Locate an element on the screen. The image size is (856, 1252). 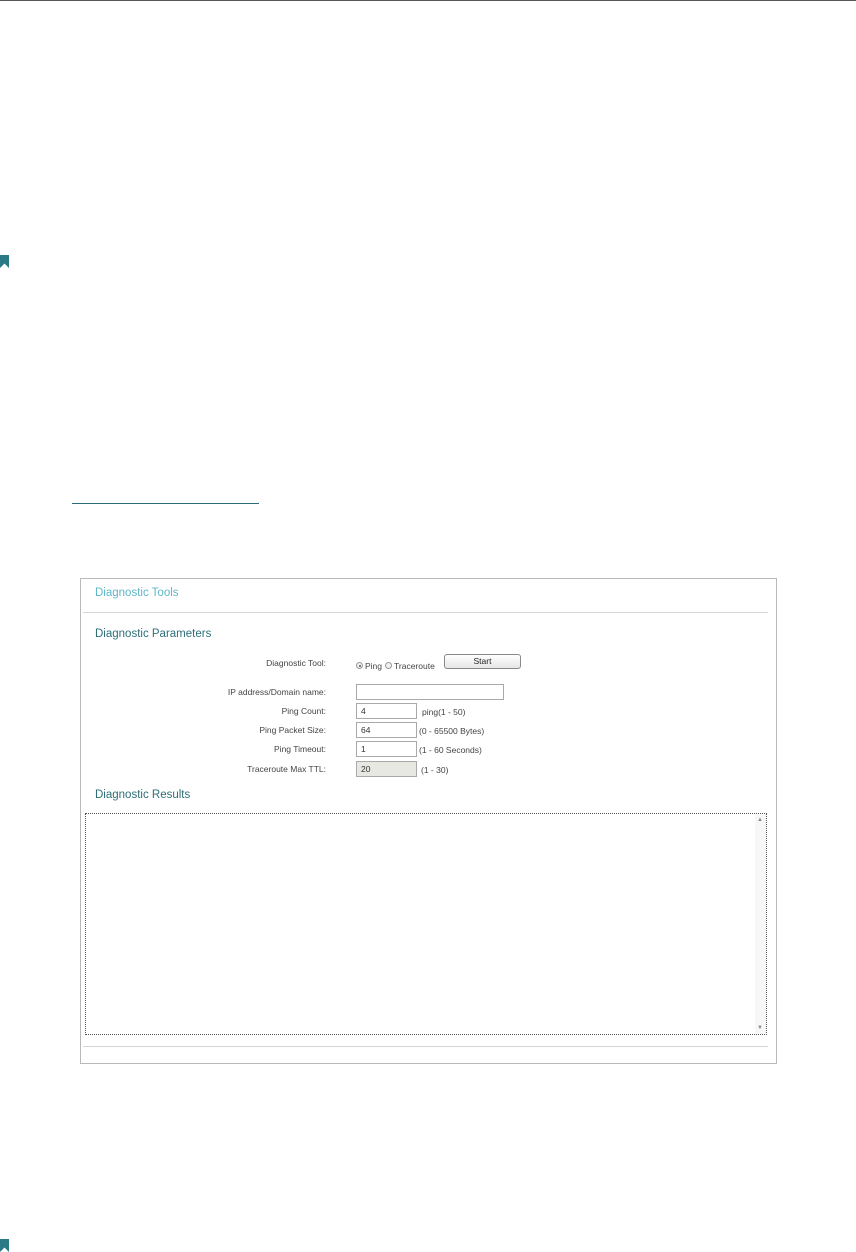
ping-count-input: 4 is located at coordinates (386, 711).